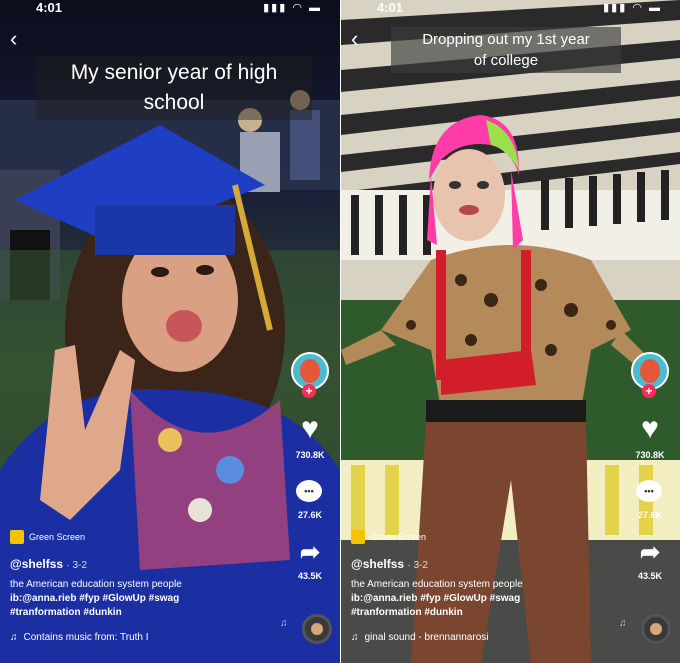  Describe the element at coordinates (506, 60) in the screenshot. I see `caption-line-2: of college` at that location.